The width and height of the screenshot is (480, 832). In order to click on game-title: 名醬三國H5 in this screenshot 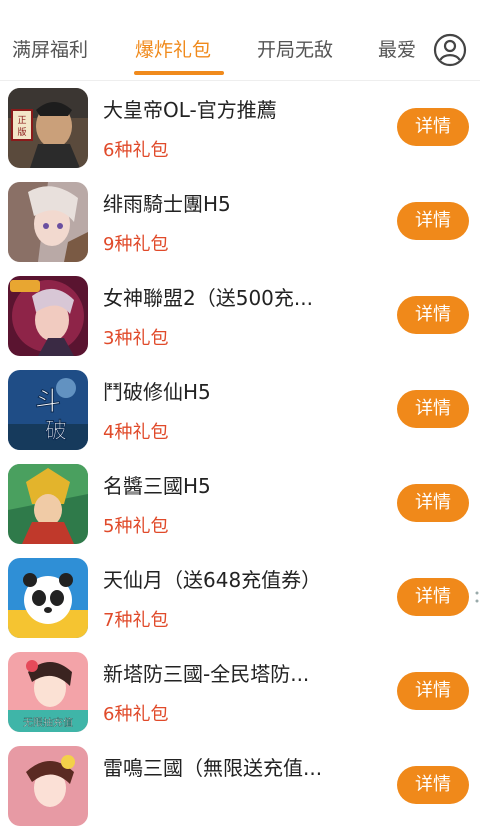, I will do `click(157, 486)`.